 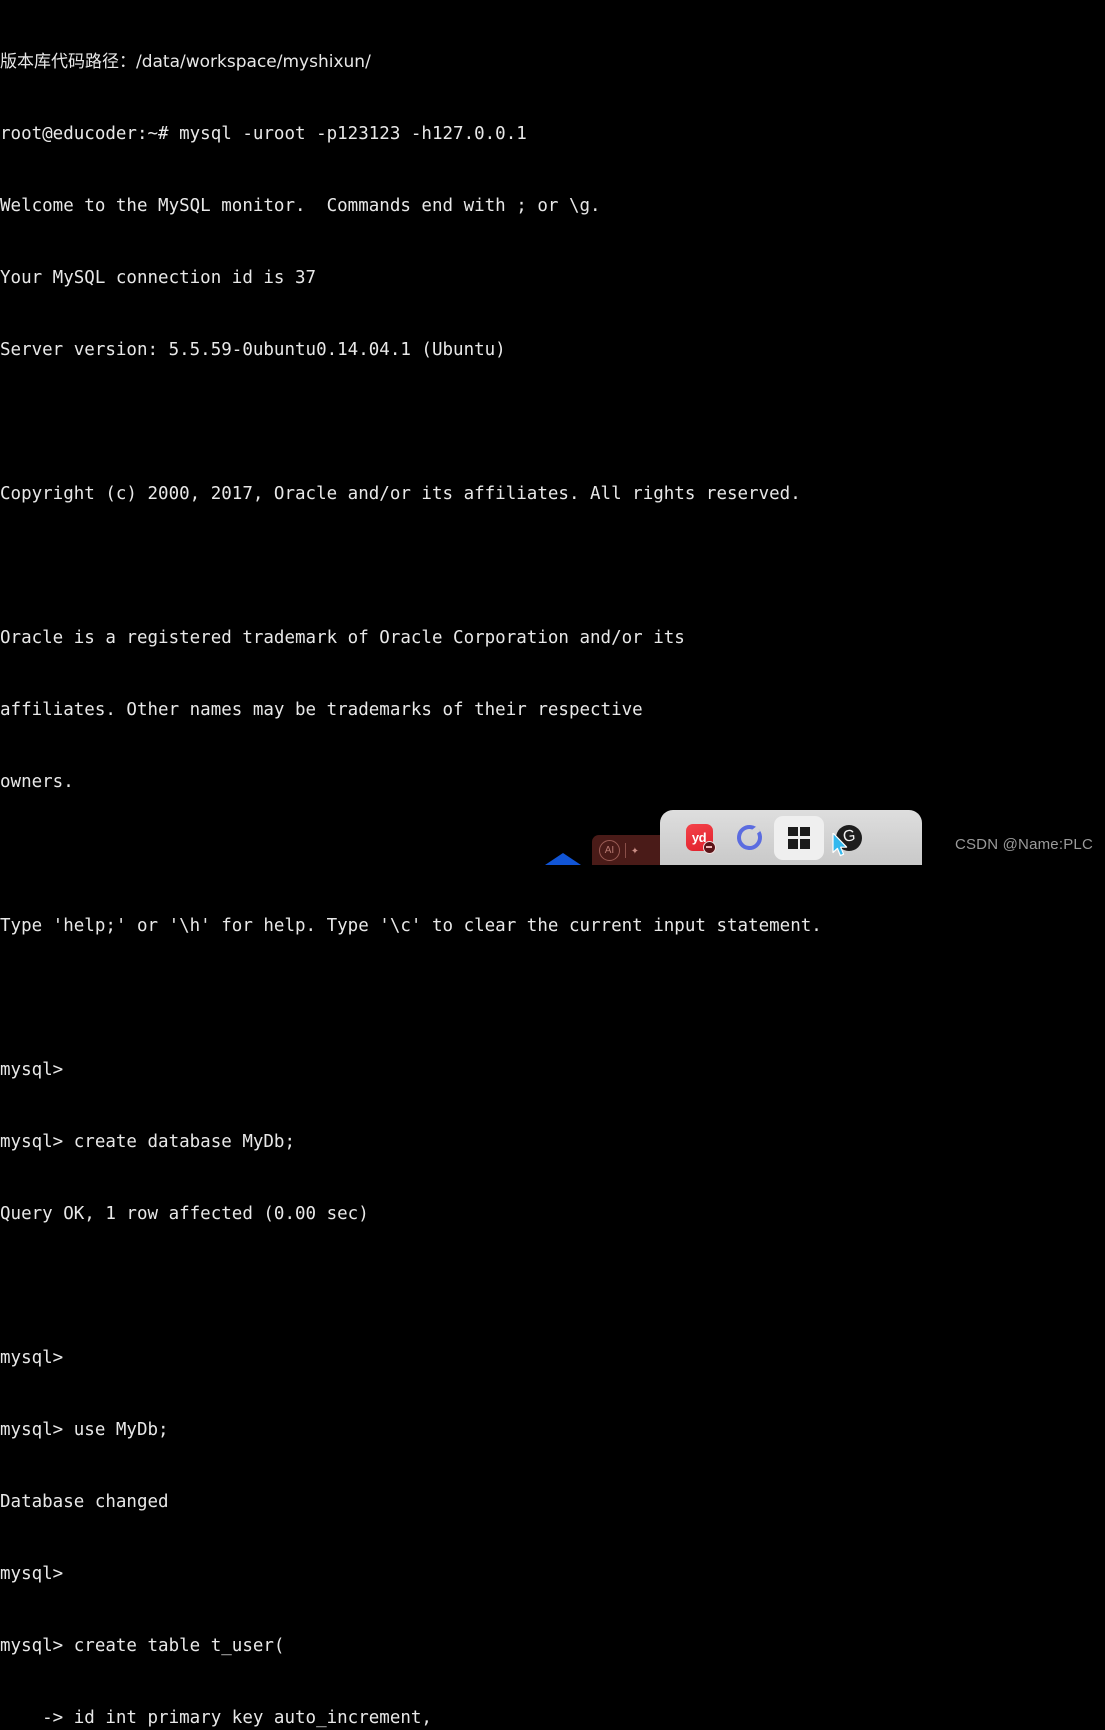 What do you see at coordinates (142, 1646) in the screenshot?
I see `terminal-line-create-table: mysql> create table t_user(` at bounding box center [142, 1646].